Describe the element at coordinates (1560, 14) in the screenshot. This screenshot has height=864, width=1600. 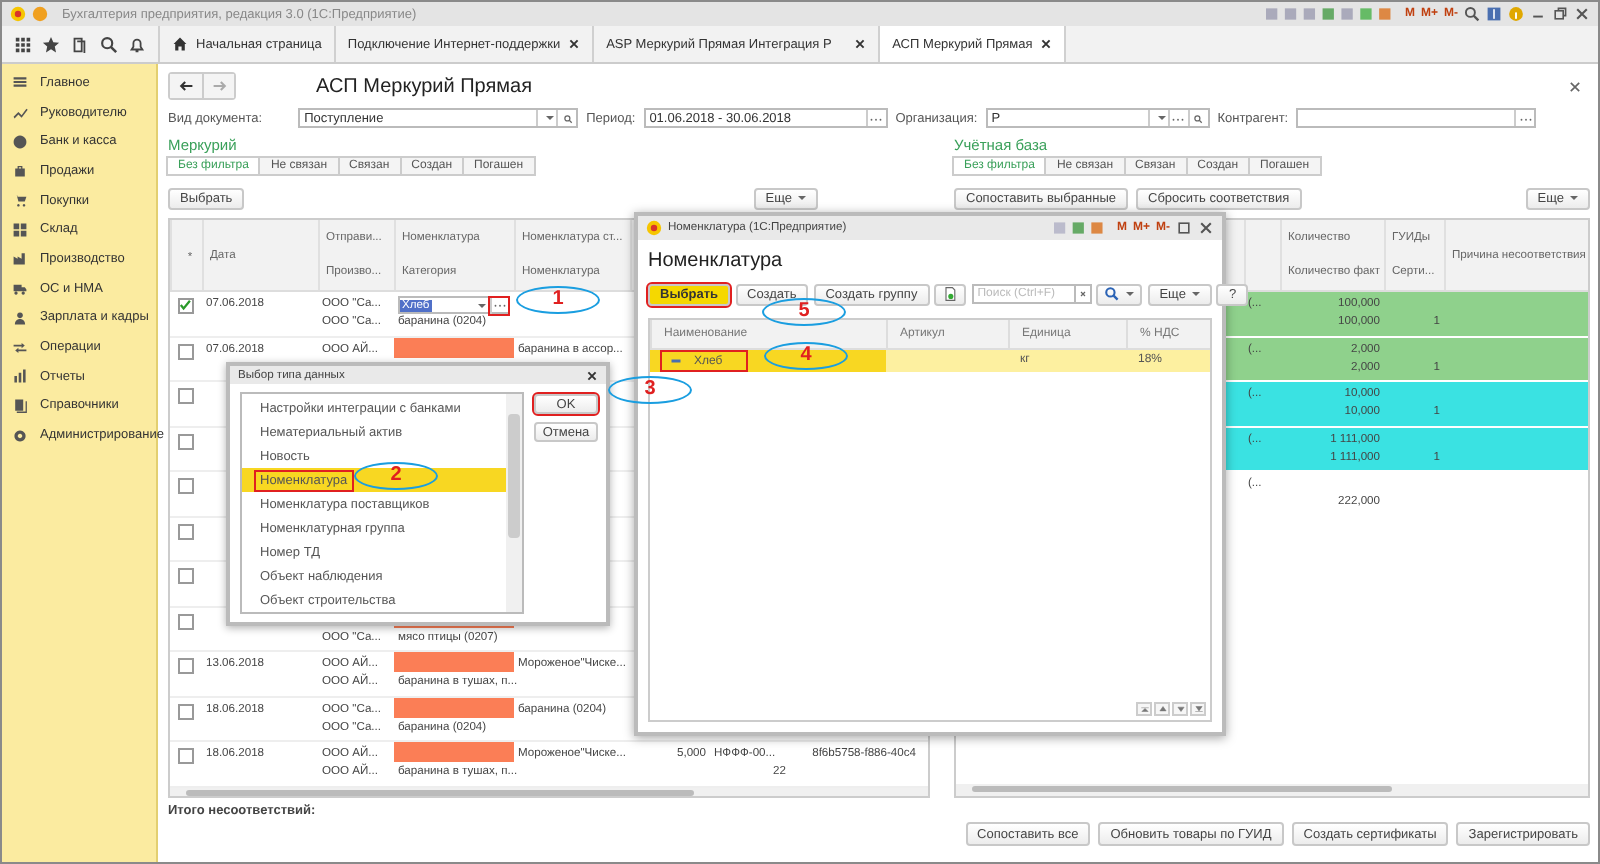
I see `restore-icon` at that location.